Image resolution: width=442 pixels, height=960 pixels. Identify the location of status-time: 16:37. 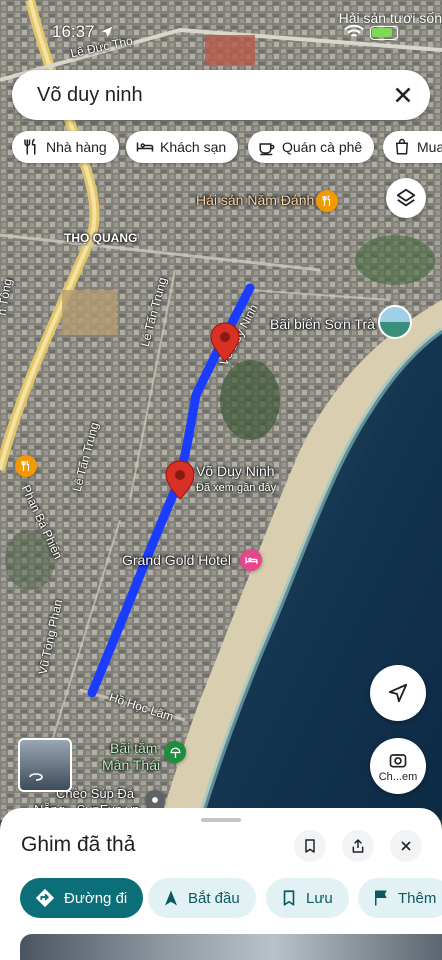
(73, 31).